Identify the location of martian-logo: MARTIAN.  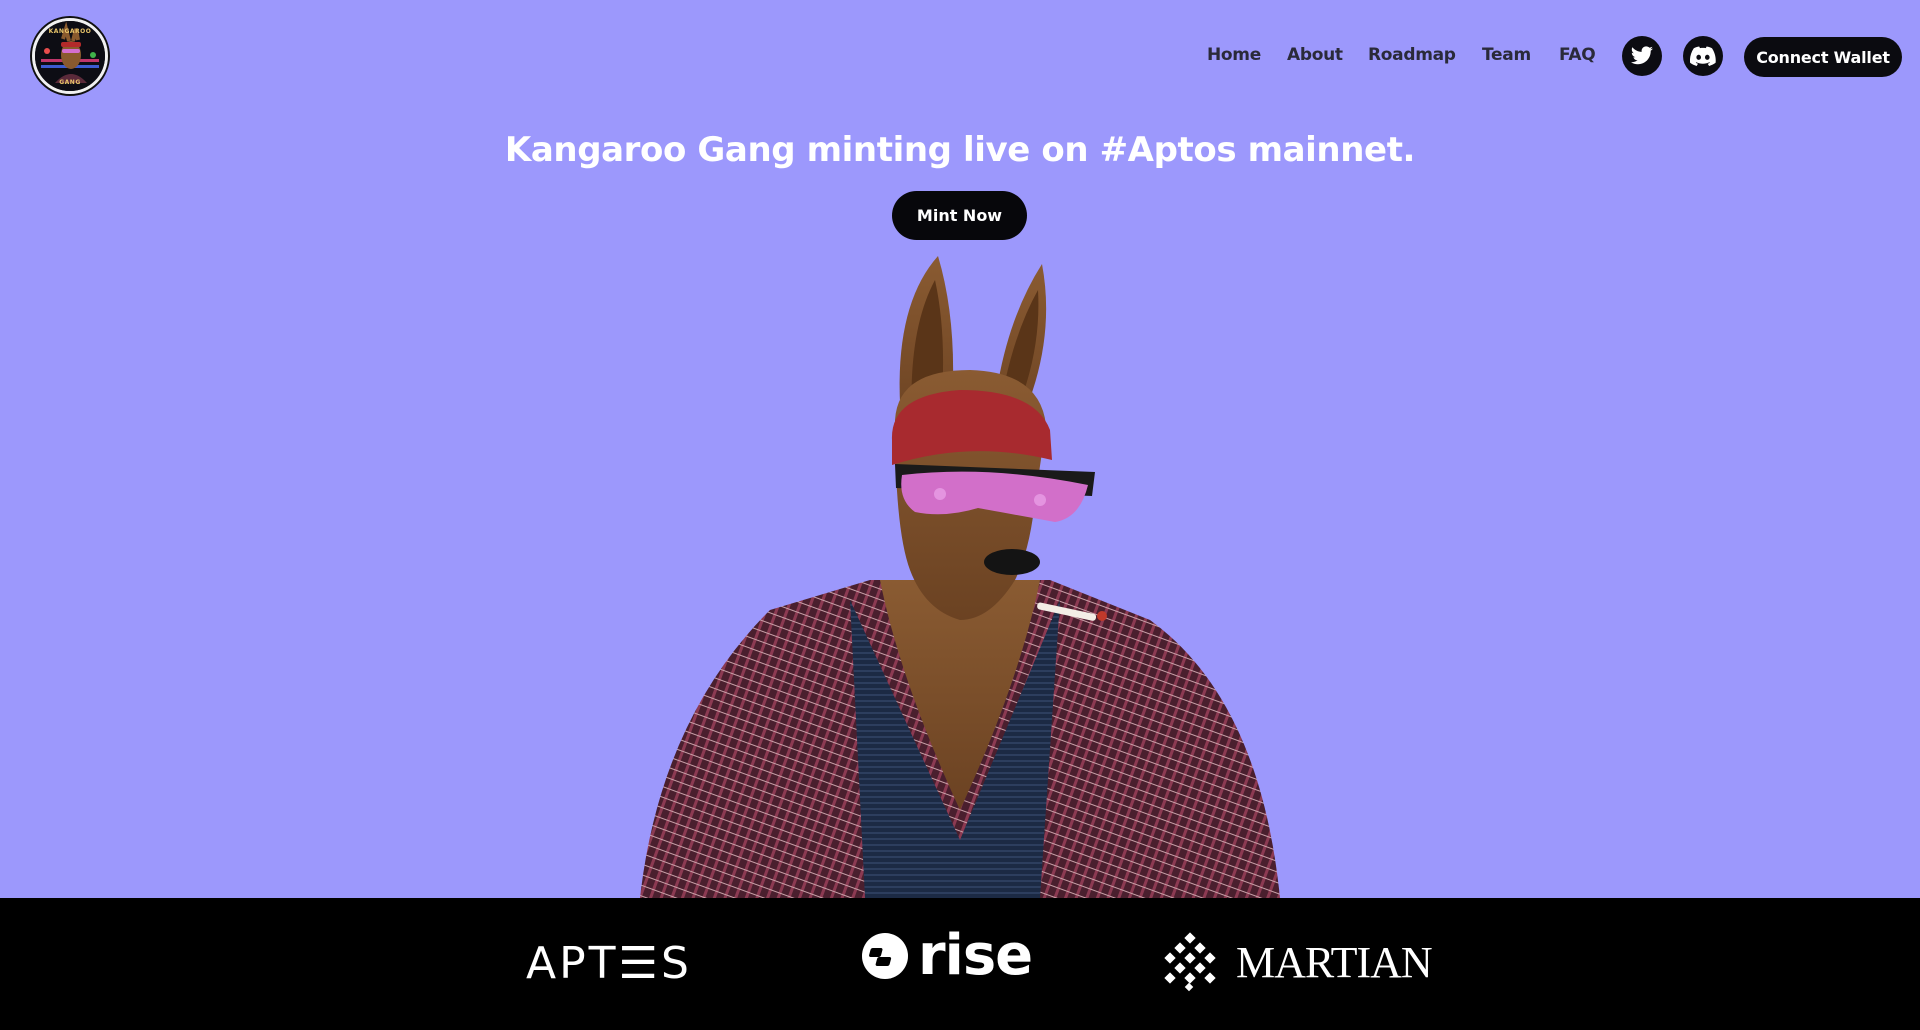
(1296, 962).